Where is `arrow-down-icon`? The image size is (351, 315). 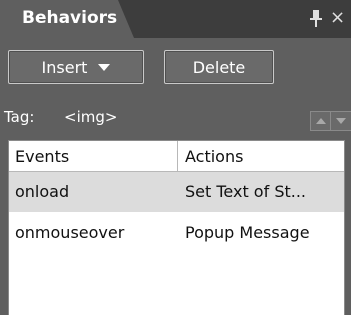 arrow-down-icon is located at coordinates (341, 121).